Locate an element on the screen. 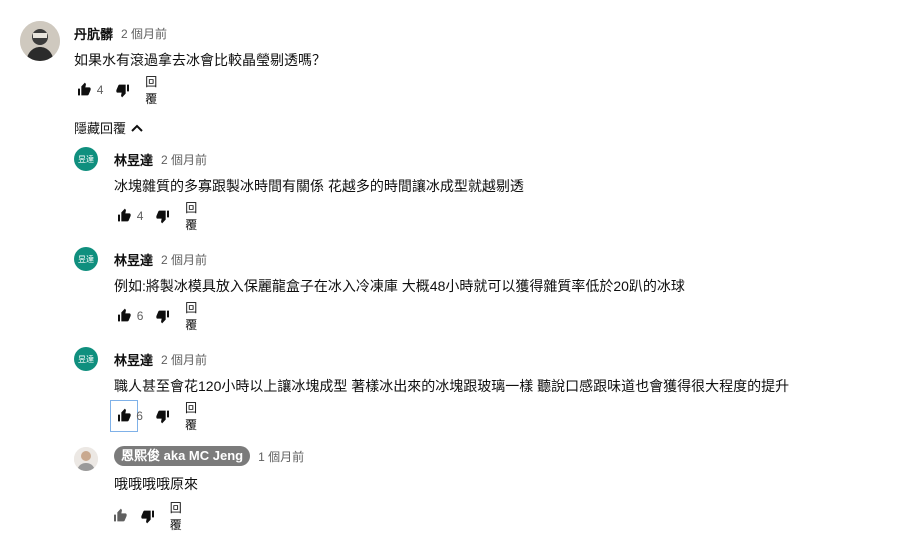  comment-actions: 回覆 is located at coordinates (150, 516).